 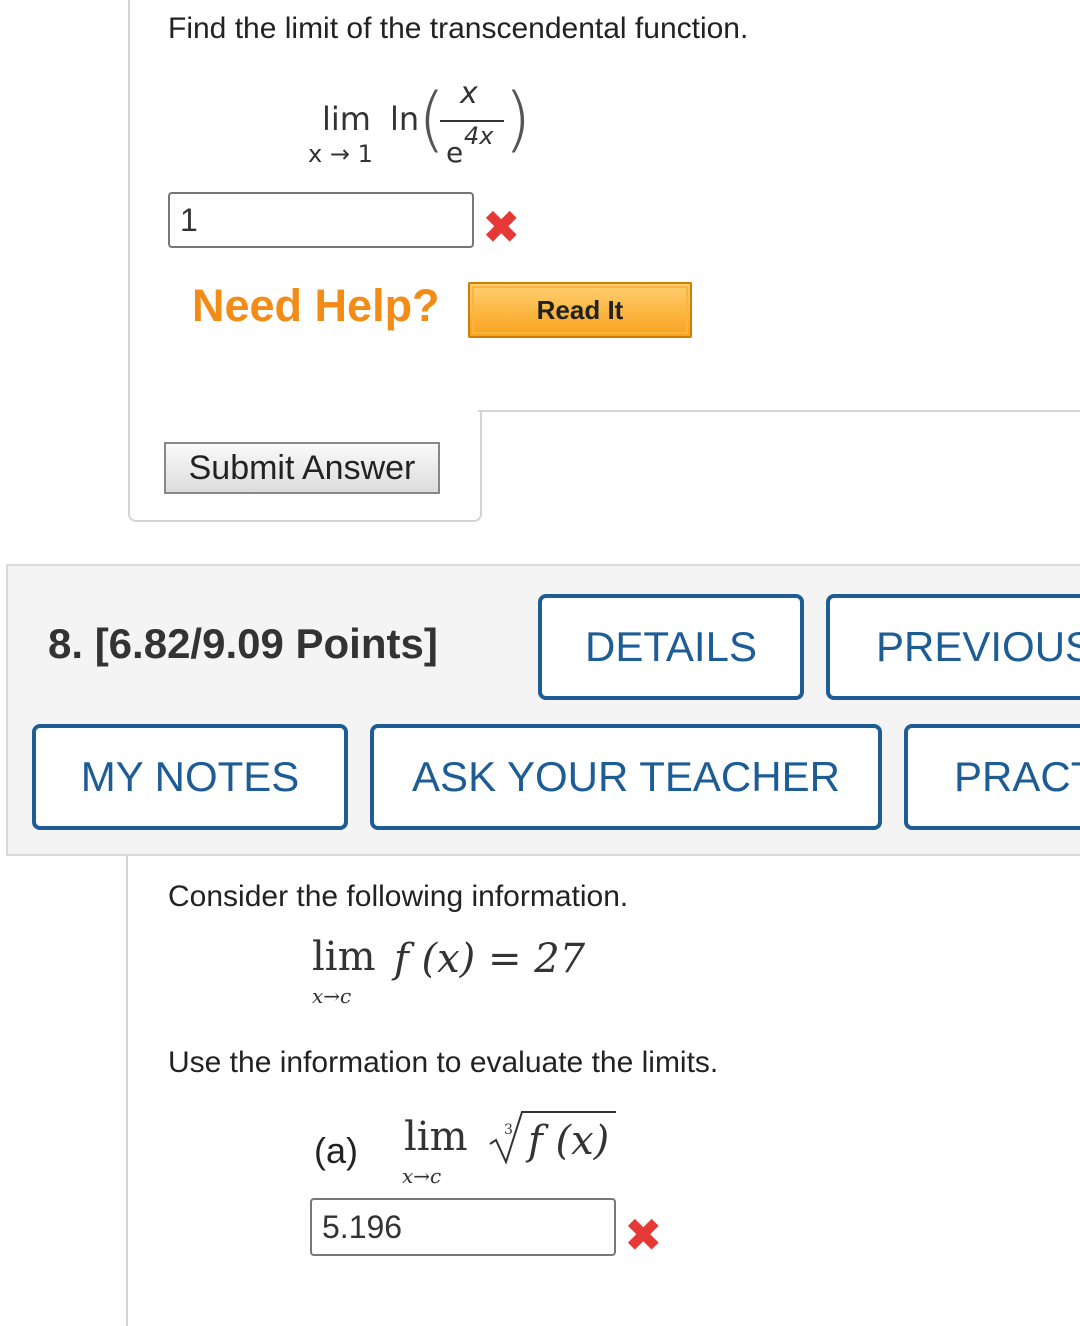 What do you see at coordinates (469, 93) in the screenshot?
I see `fraction-numerator: x` at bounding box center [469, 93].